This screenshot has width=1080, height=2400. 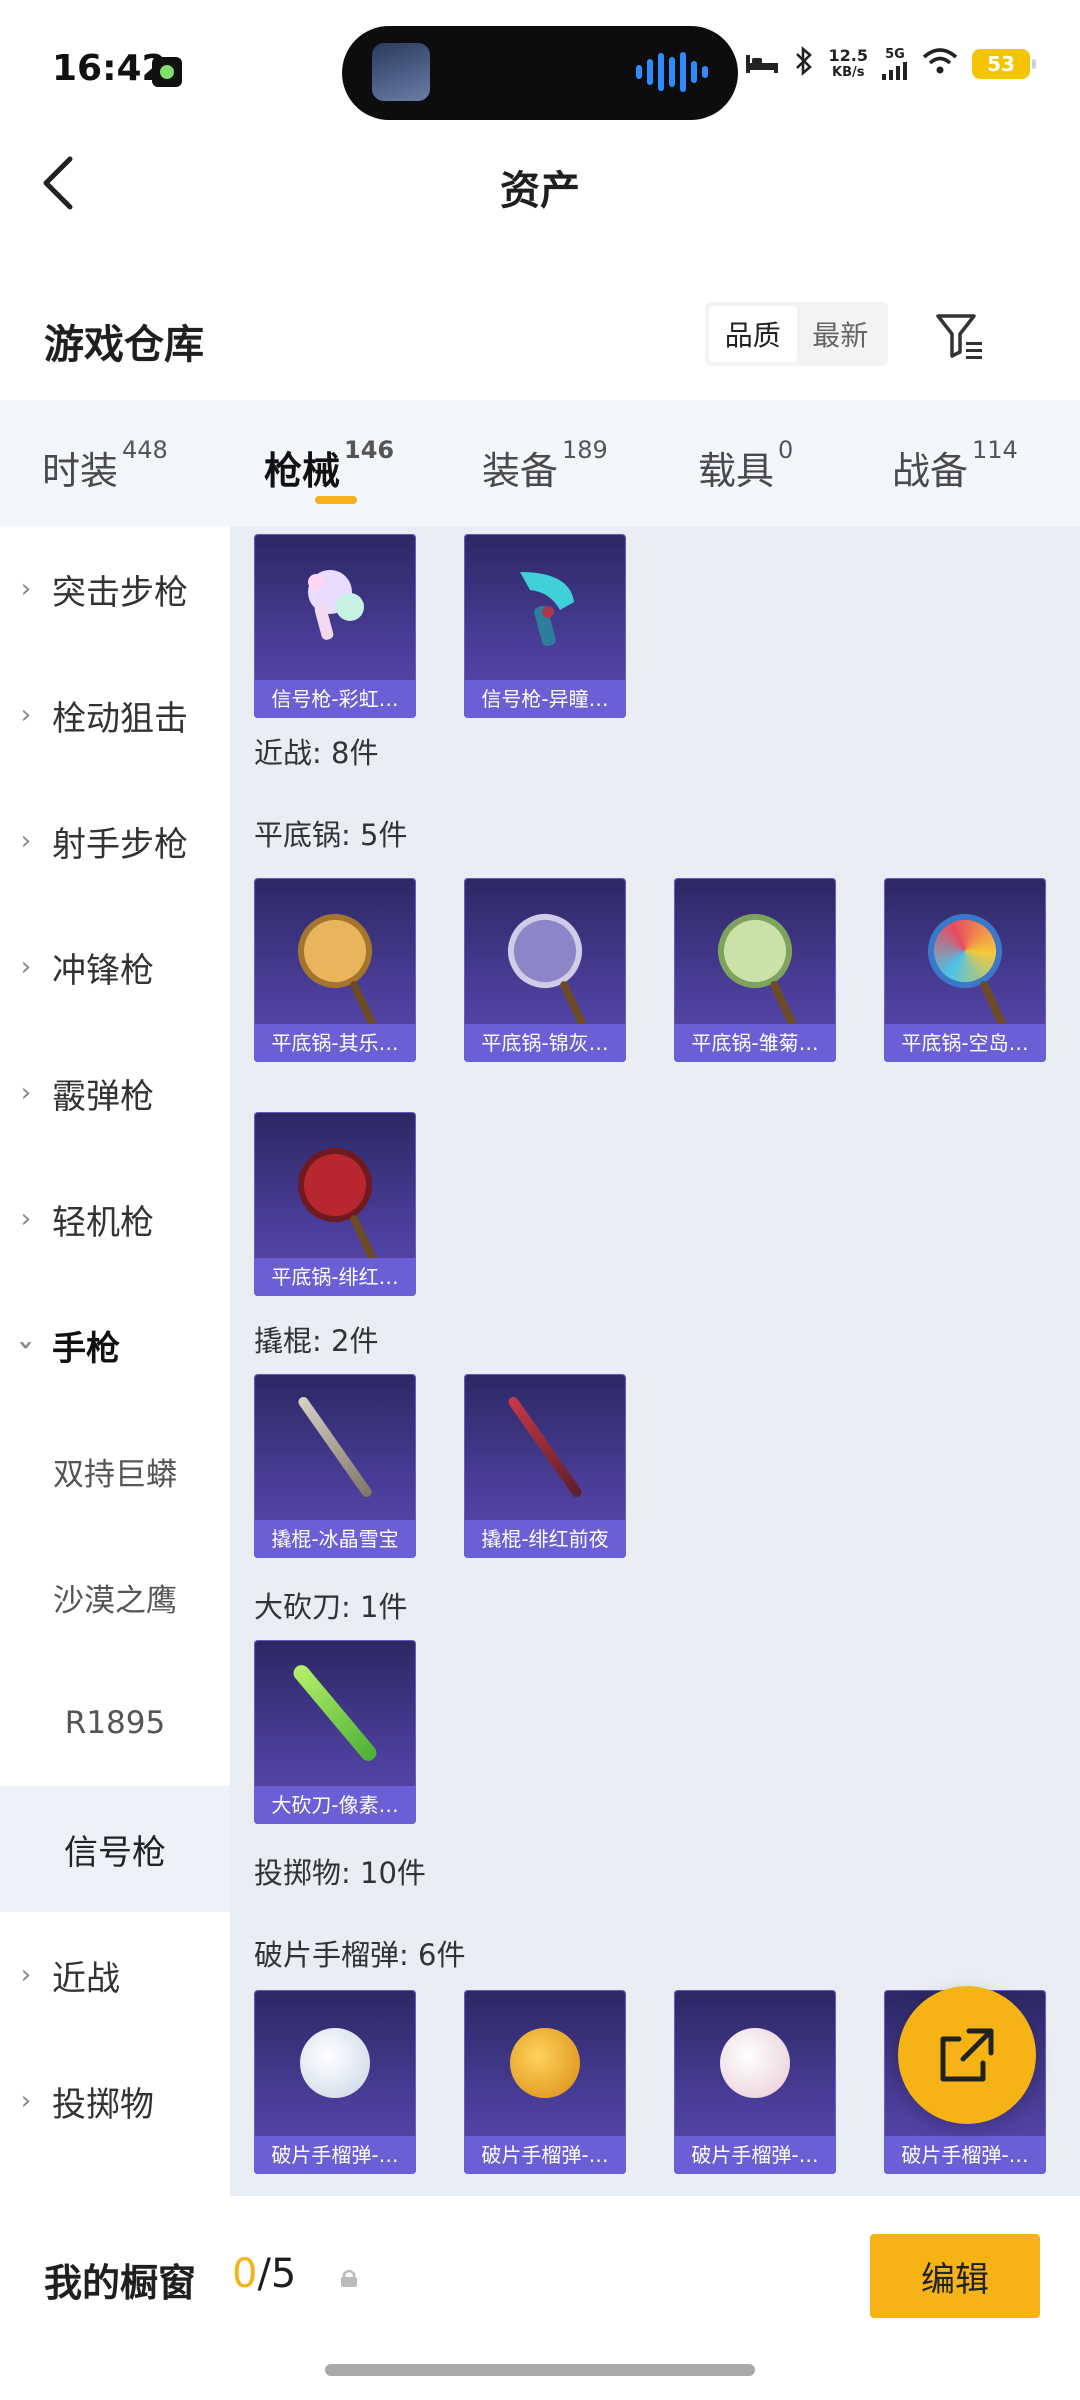 What do you see at coordinates (115, 841) in the screenshot?
I see `sidebar-item-marksman-rifle: › 射手步枪` at bounding box center [115, 841].